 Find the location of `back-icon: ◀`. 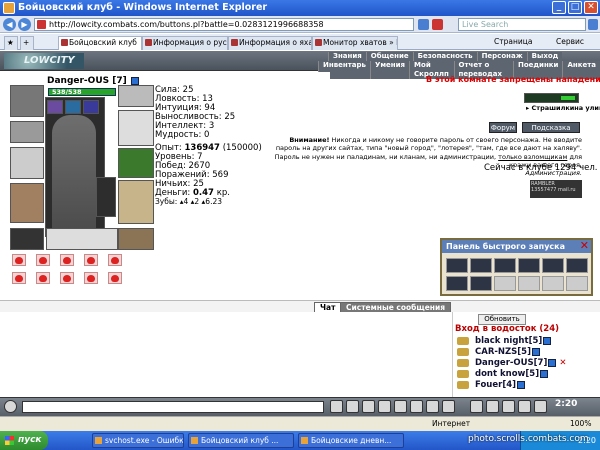

back-icon: ◀ is located at coordinates (9, 24).